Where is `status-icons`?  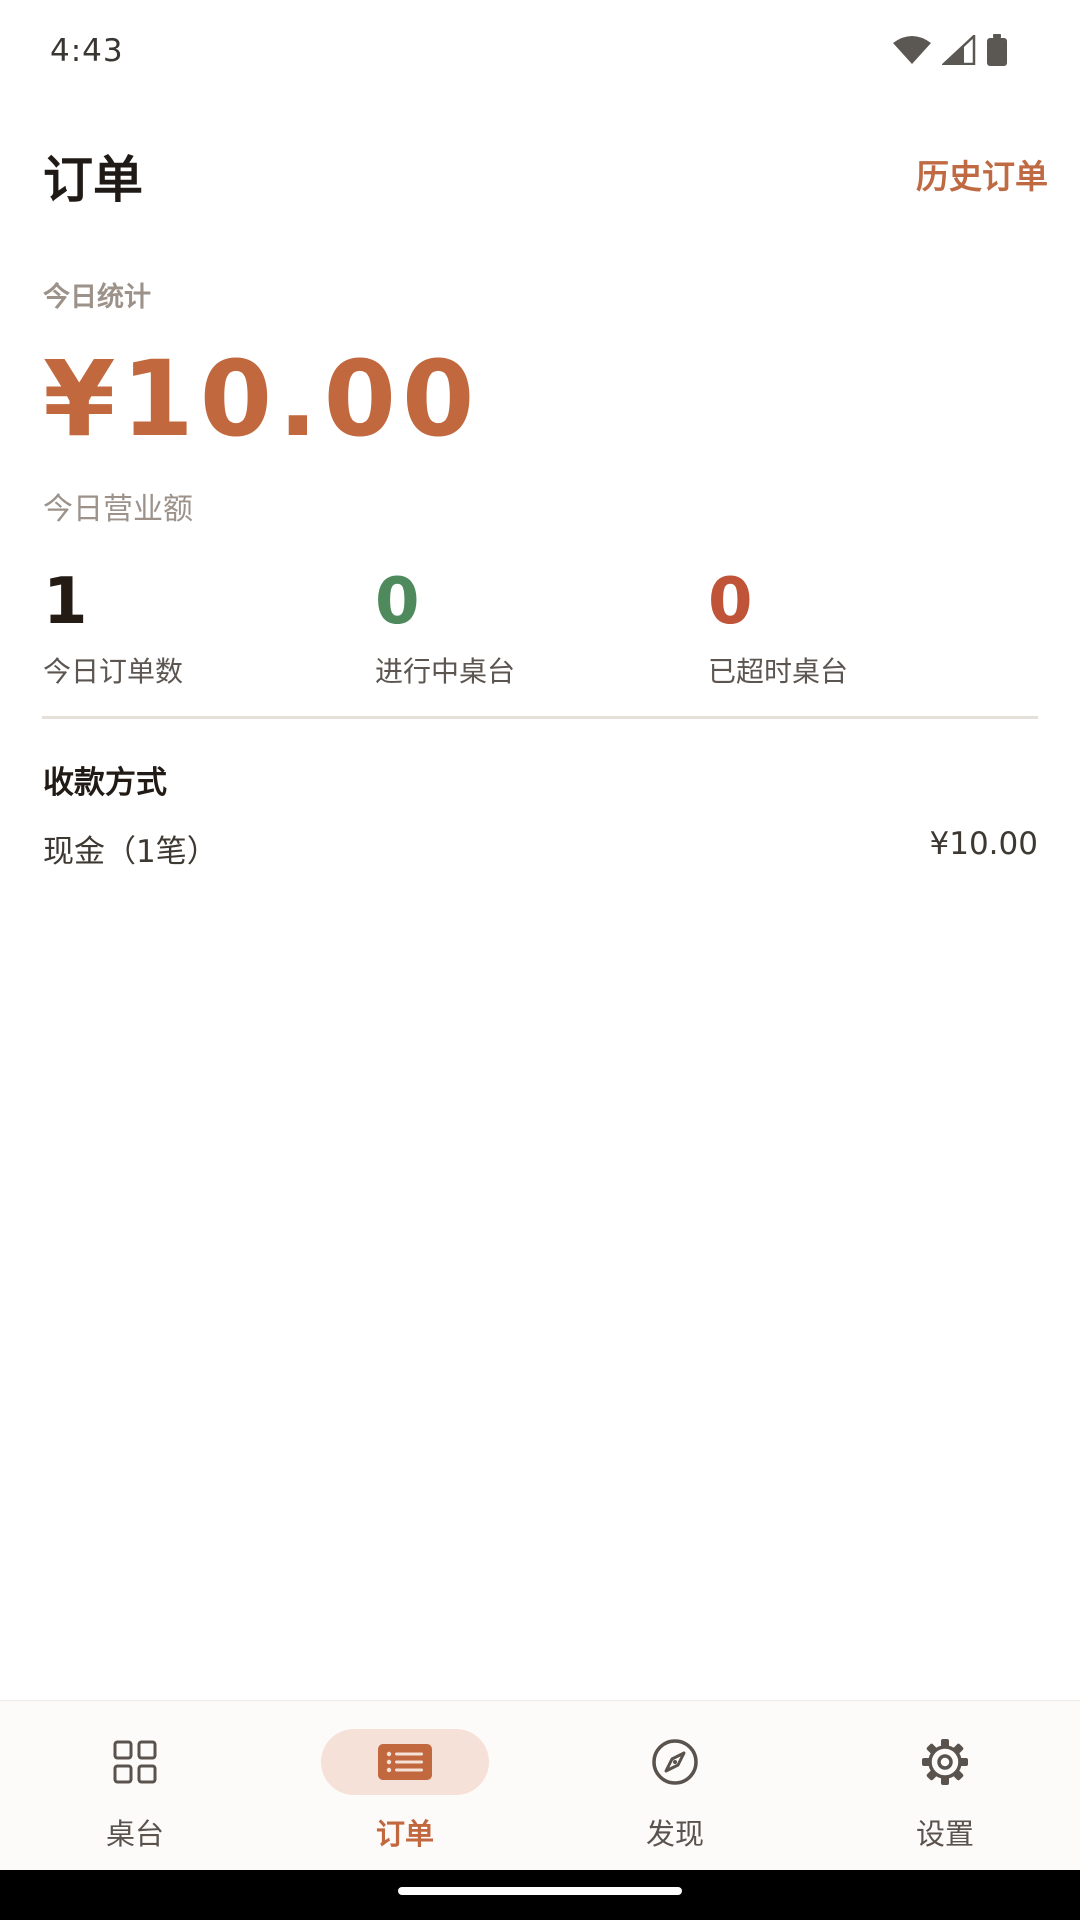 status-icons is located at coordinates (950, 50).